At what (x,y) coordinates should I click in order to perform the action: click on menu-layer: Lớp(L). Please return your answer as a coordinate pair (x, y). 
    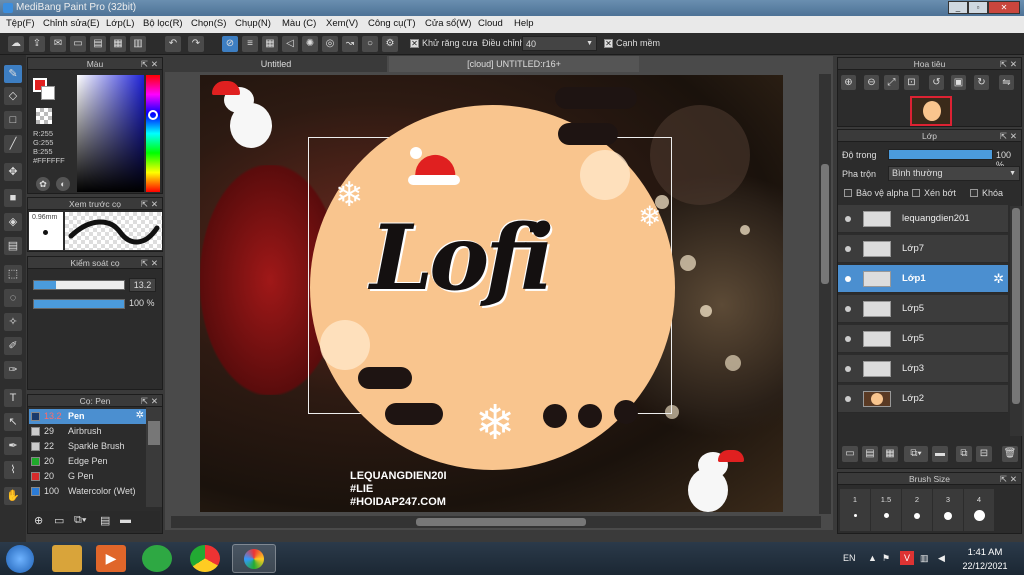
    Looking at the image, I should click on (120, 23).